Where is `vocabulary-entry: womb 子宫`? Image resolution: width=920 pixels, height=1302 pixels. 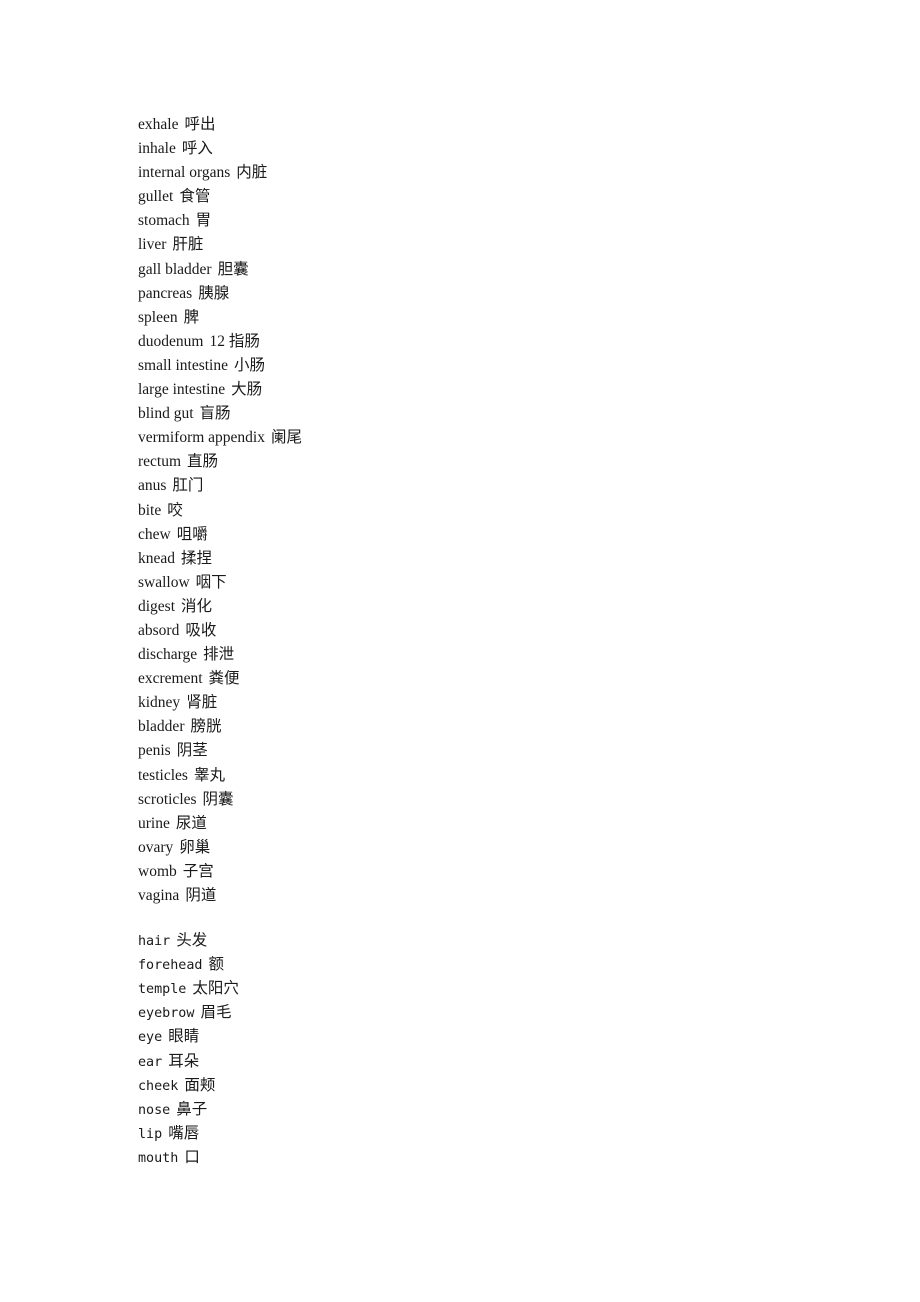 vocabulary-entry: womb 子宫 is located at coordinates (488, 872).